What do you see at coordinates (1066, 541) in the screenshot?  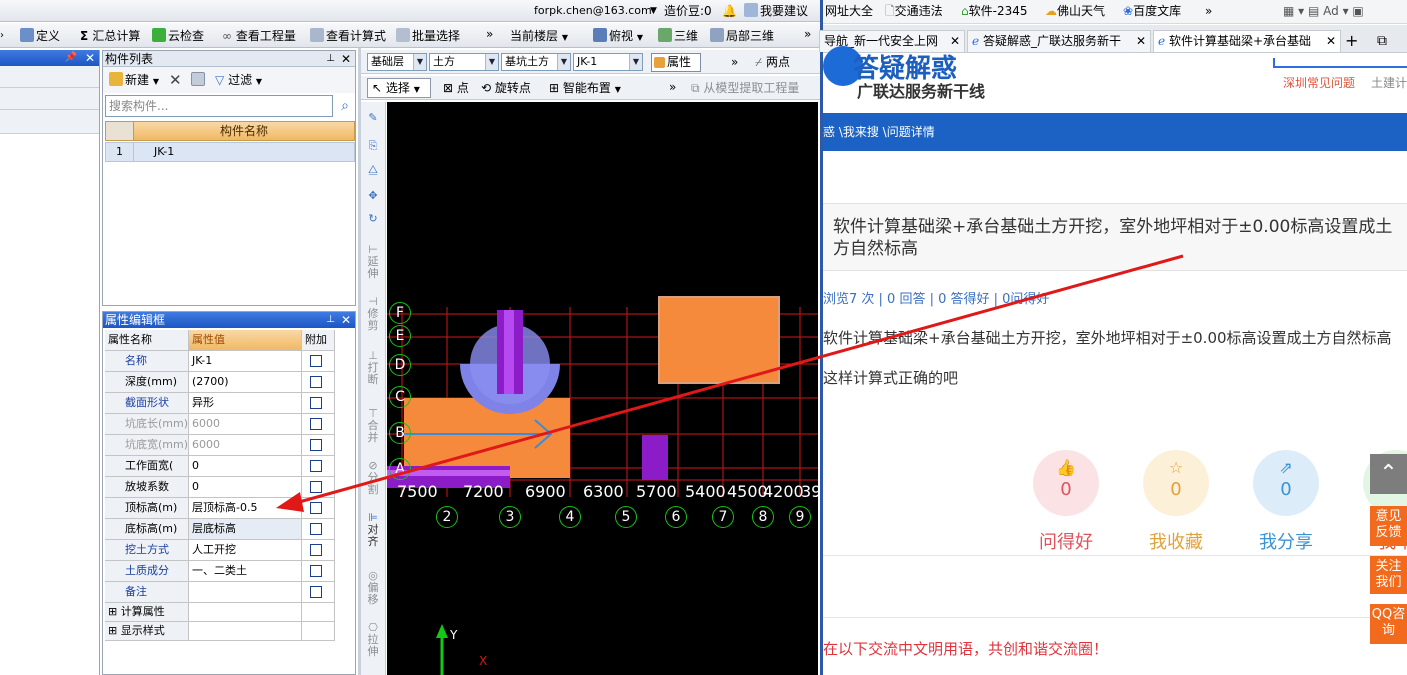 I see `action-label: 问得好` at bounding box center [1066, 541].